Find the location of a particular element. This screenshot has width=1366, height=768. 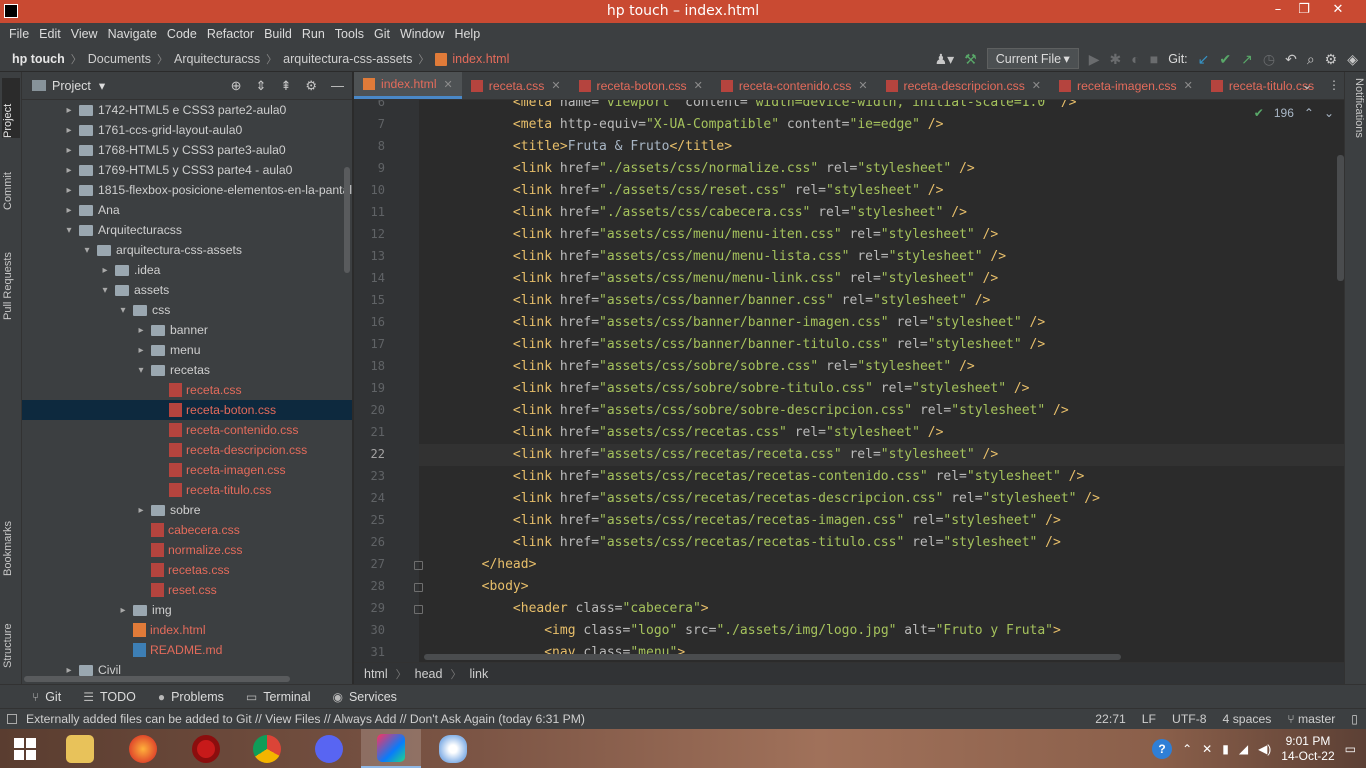

tree-folder: ▸ sobre is located at coordinates (187, 510).